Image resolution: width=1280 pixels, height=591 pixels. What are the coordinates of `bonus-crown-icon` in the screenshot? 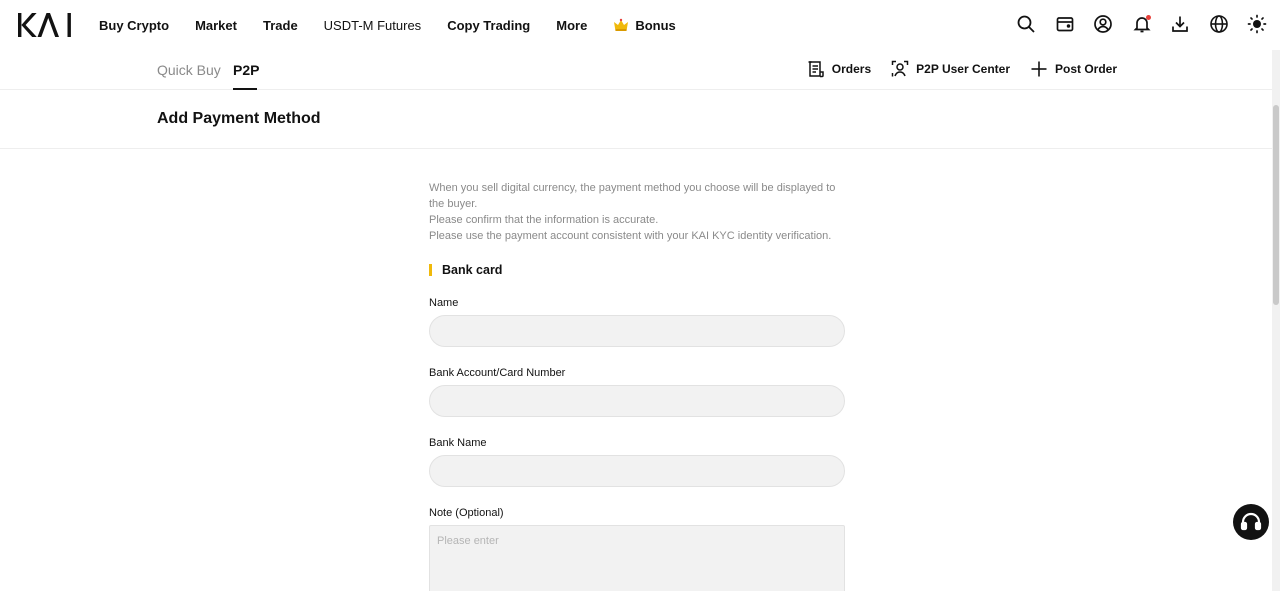 It's located at (621, 24).